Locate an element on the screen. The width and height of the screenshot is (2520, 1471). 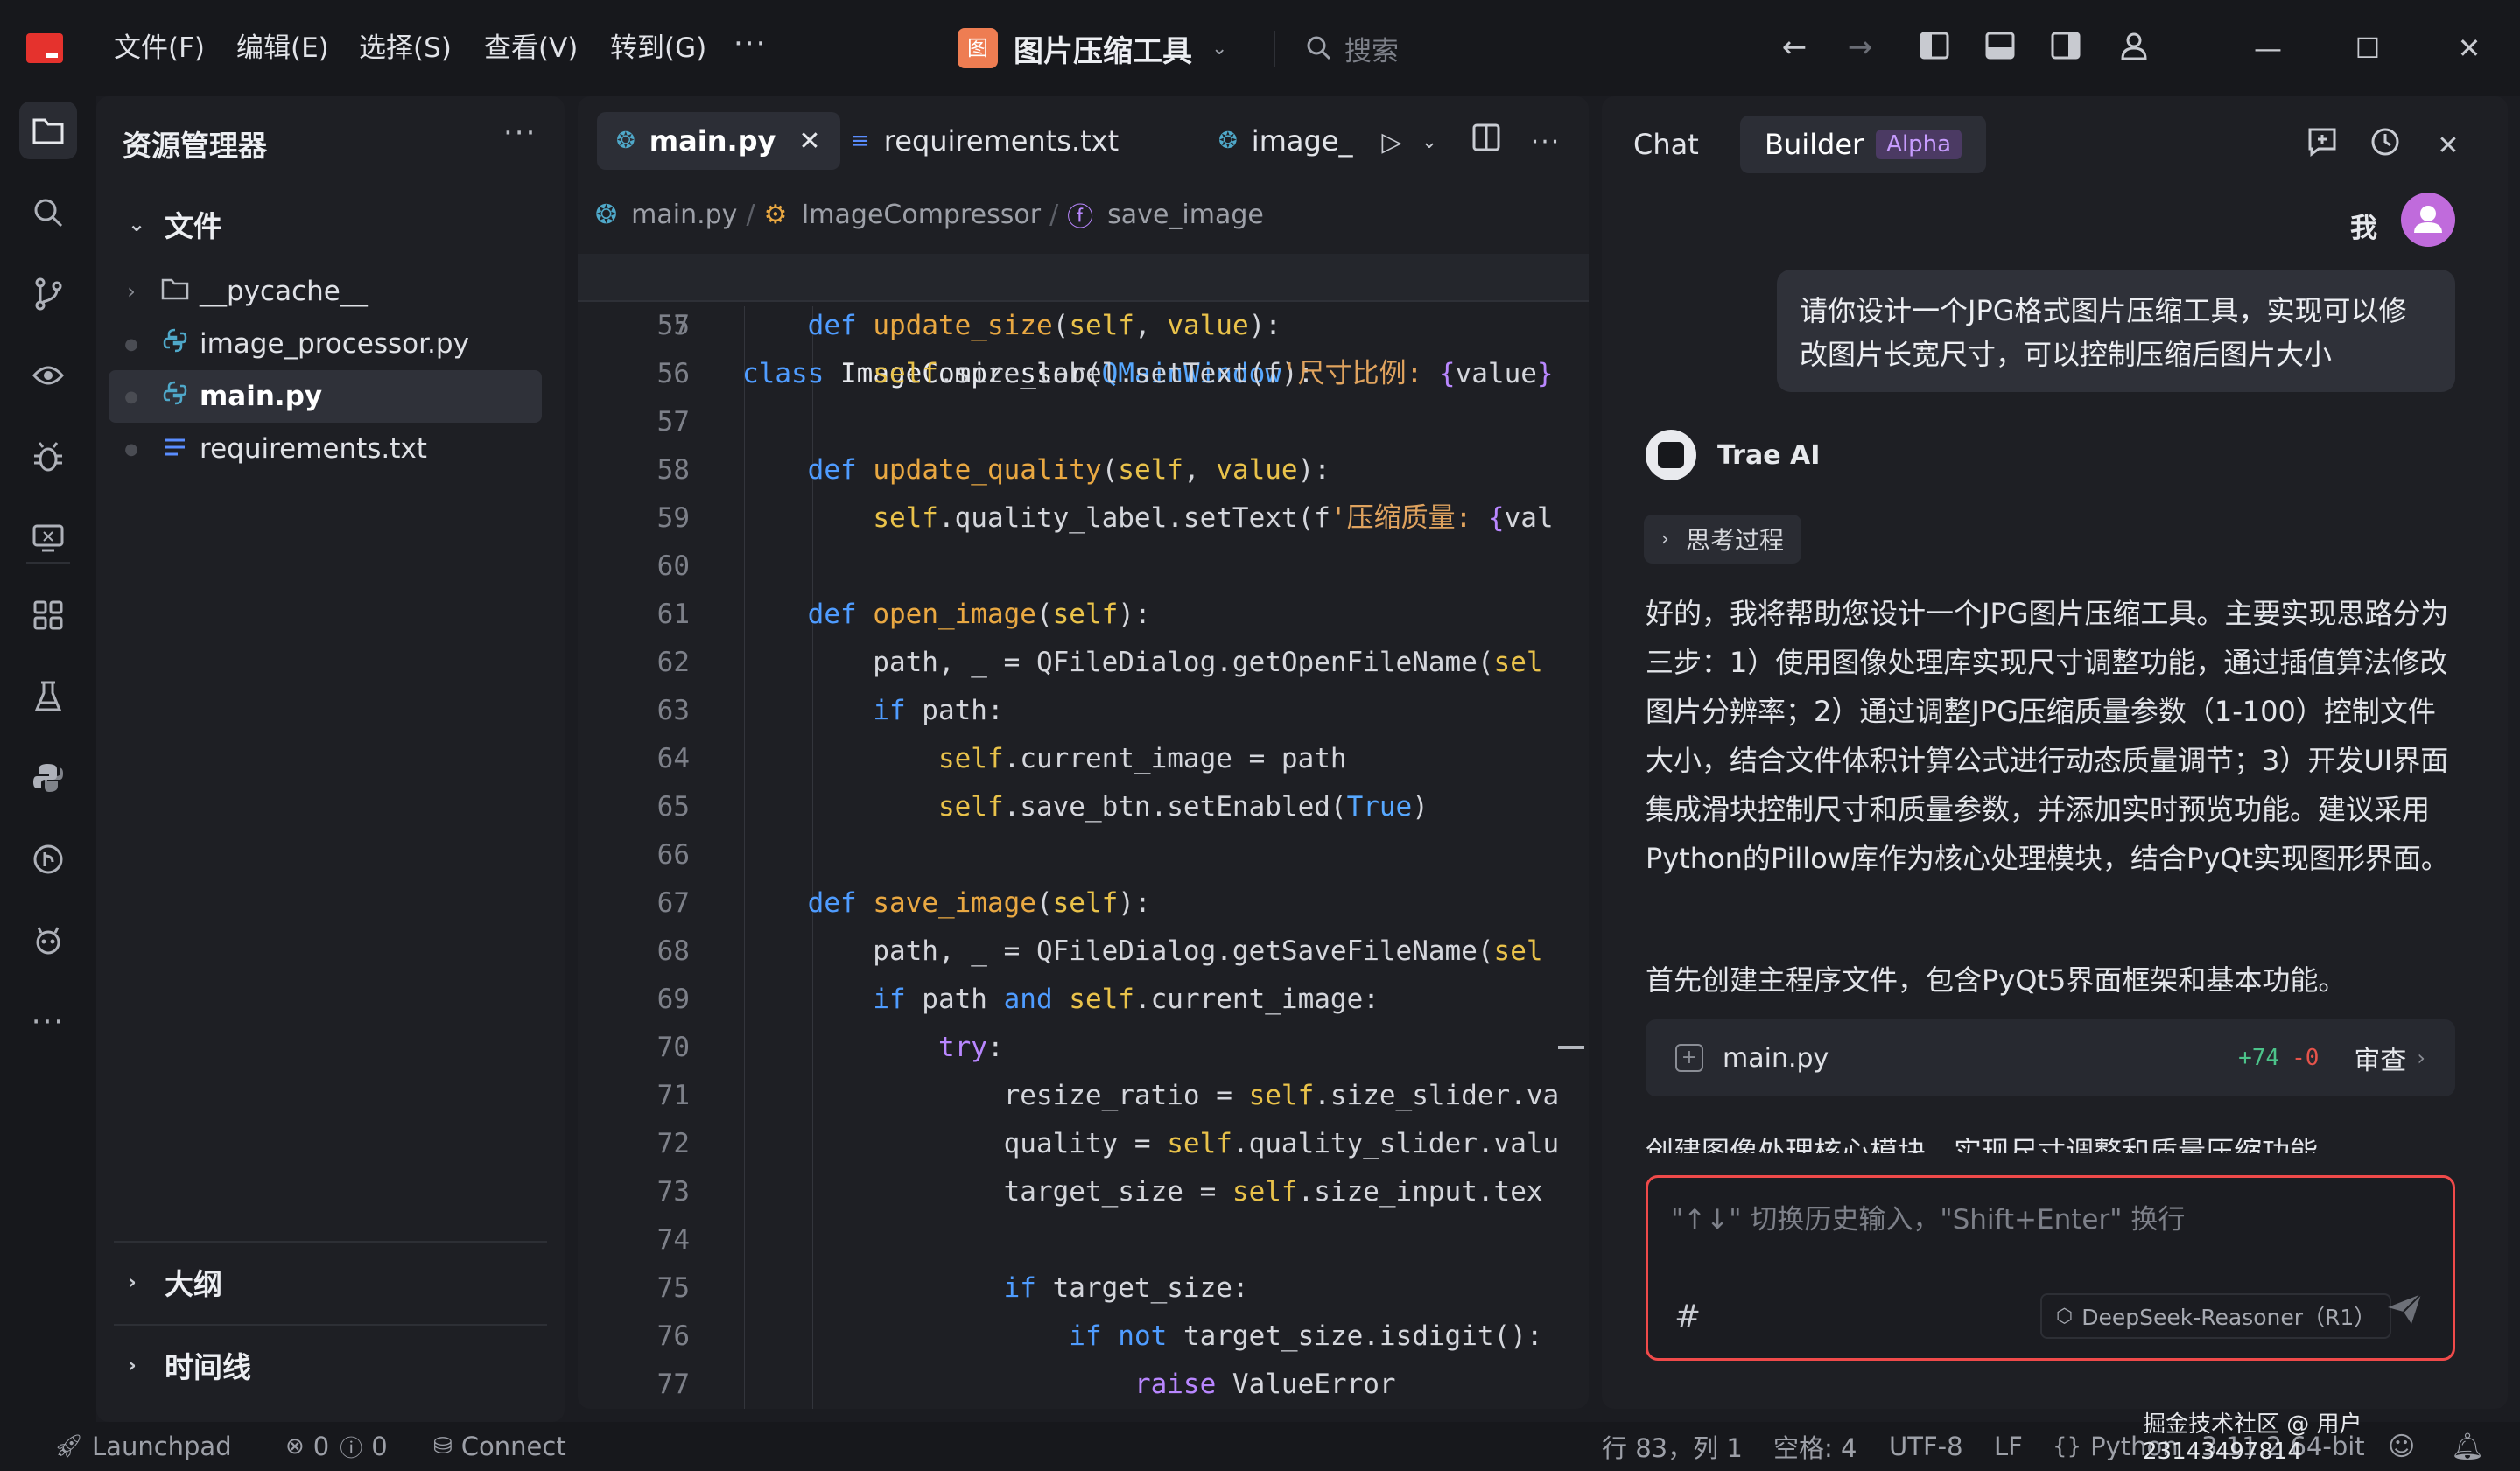
explorer-icon is located at coordinates (48, 130).